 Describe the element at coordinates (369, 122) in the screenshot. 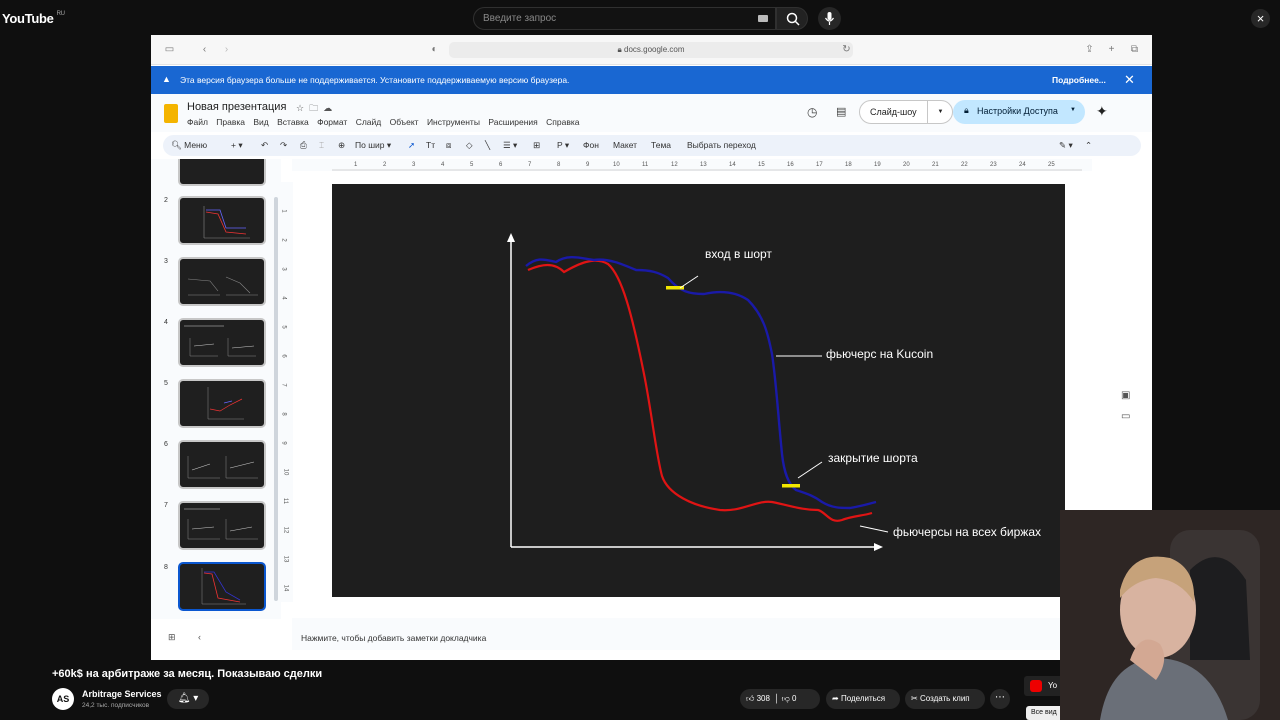

I see `menu-slide: Слайд` at that location.